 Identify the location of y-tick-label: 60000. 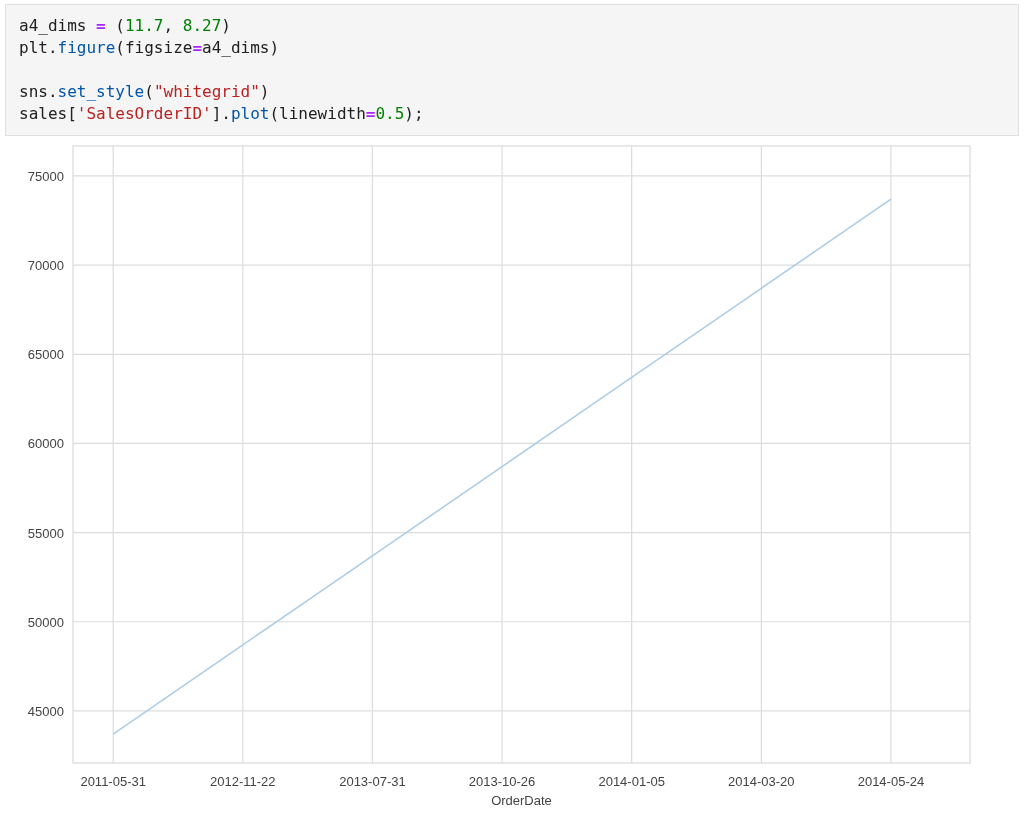
(45, 444).